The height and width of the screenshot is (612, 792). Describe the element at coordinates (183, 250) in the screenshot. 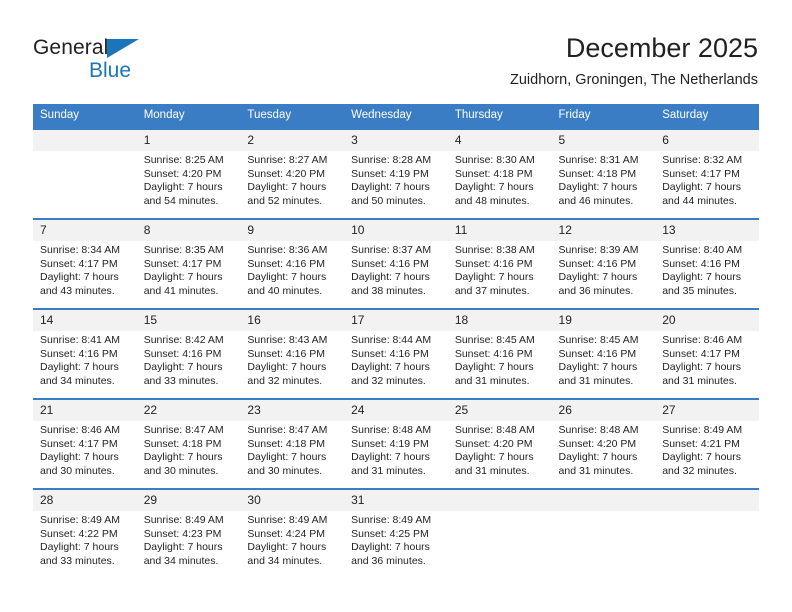

I see `sunrise-text: Sunrise: 8:35 AM` at that location.